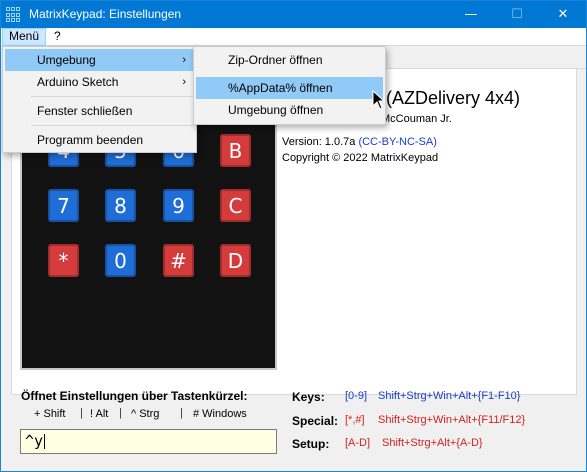 The image size is (587, 472). I want to click on menu-item-programm-beenden: Programm beenden, so click(99, 140).